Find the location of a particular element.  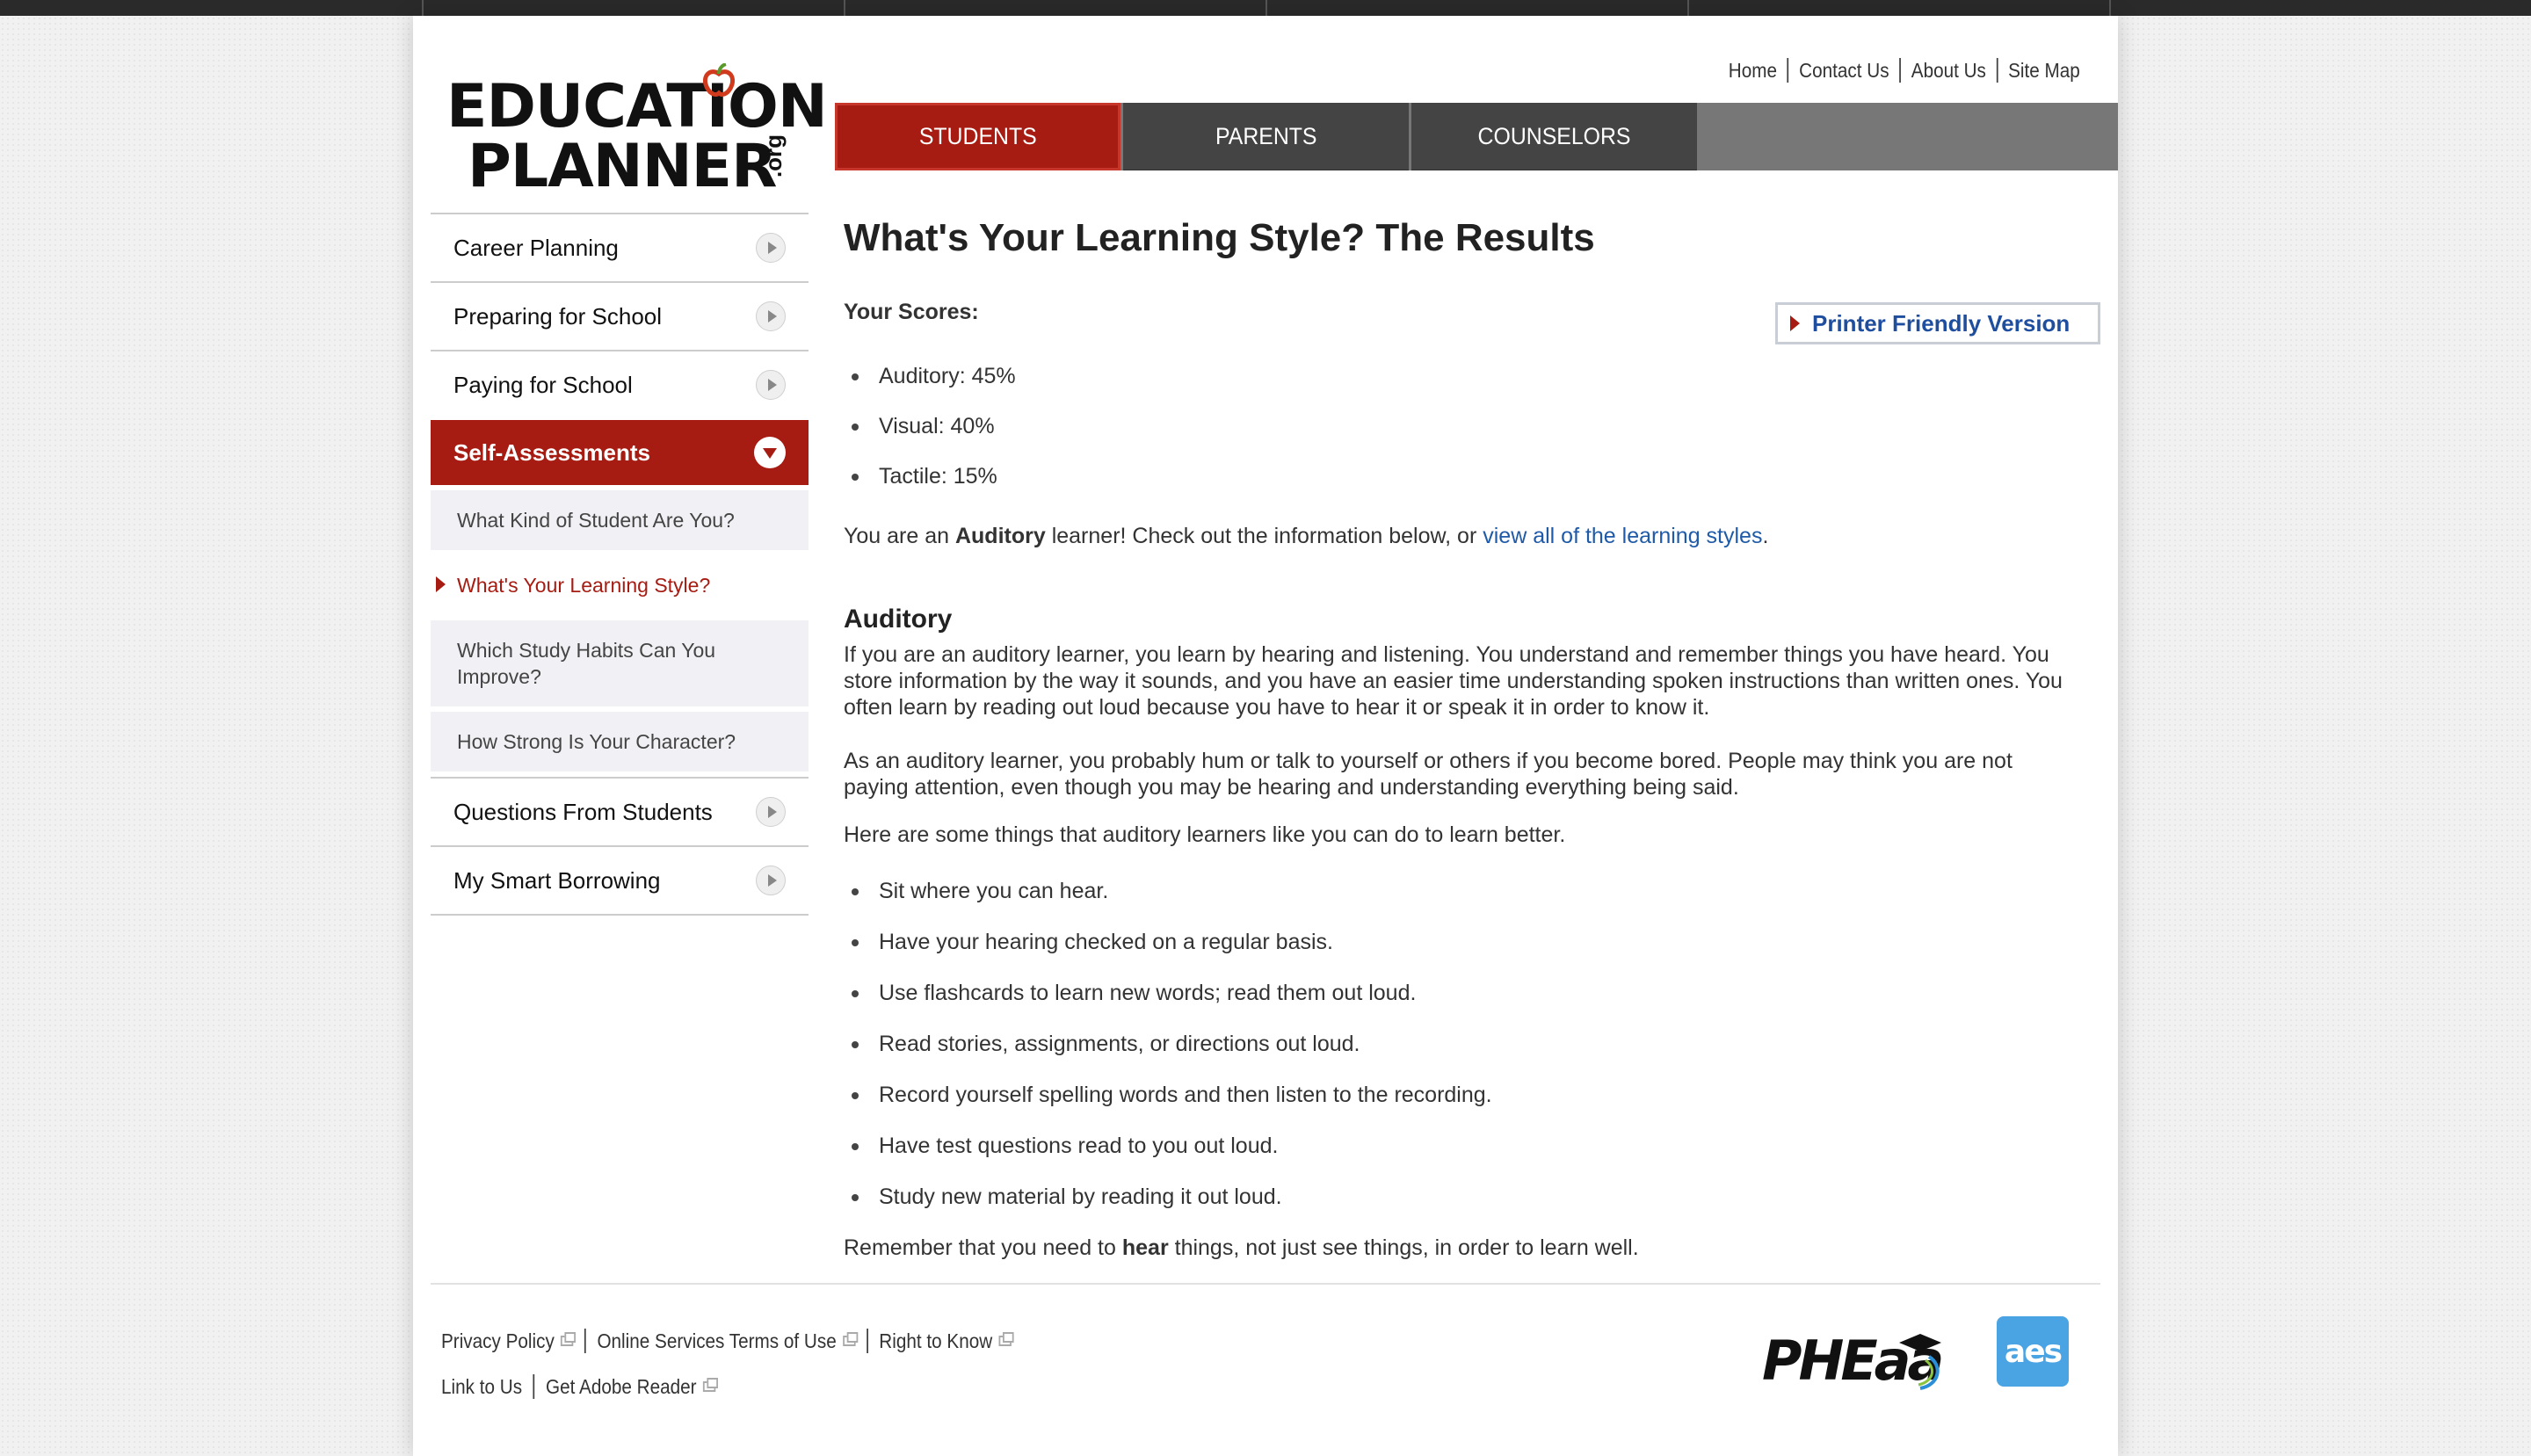

sidebar-item-questions-from-students: Questions From Students is located at coordinates (620, 811).